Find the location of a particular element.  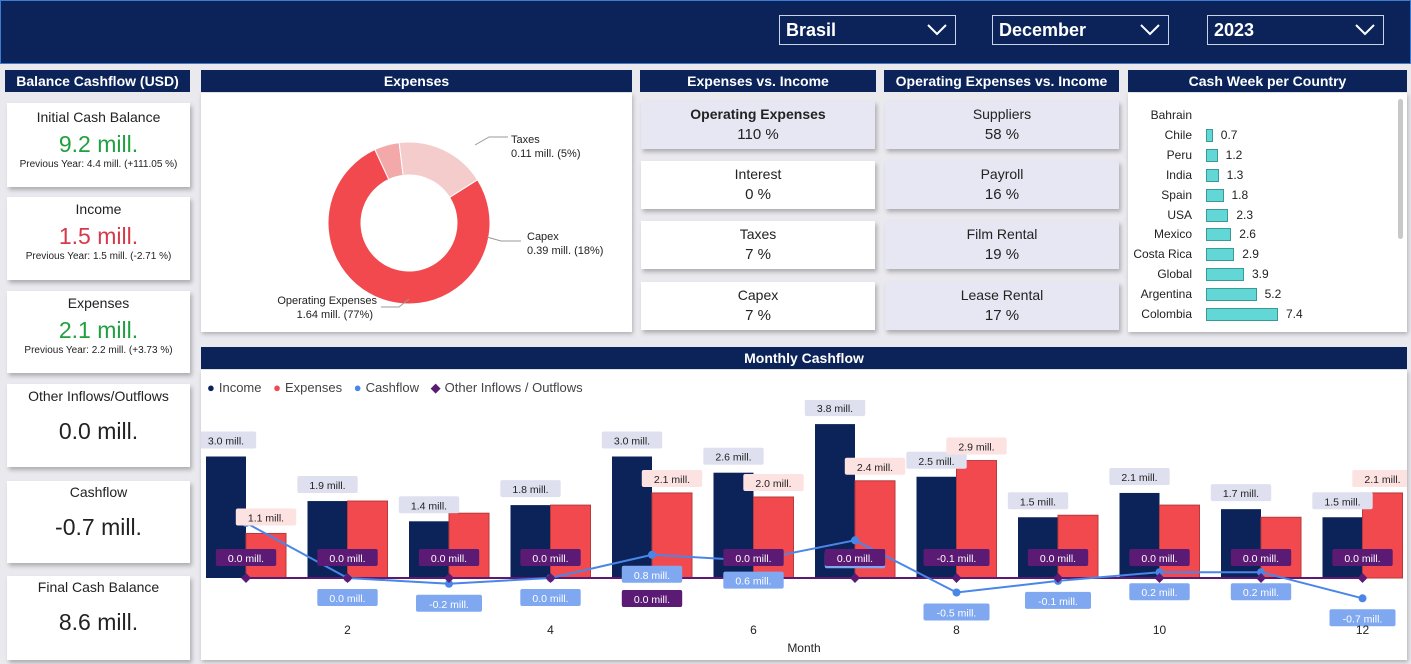

exp-vs-income-header: Expenses vs. Income is located at coordinates (758, 81).